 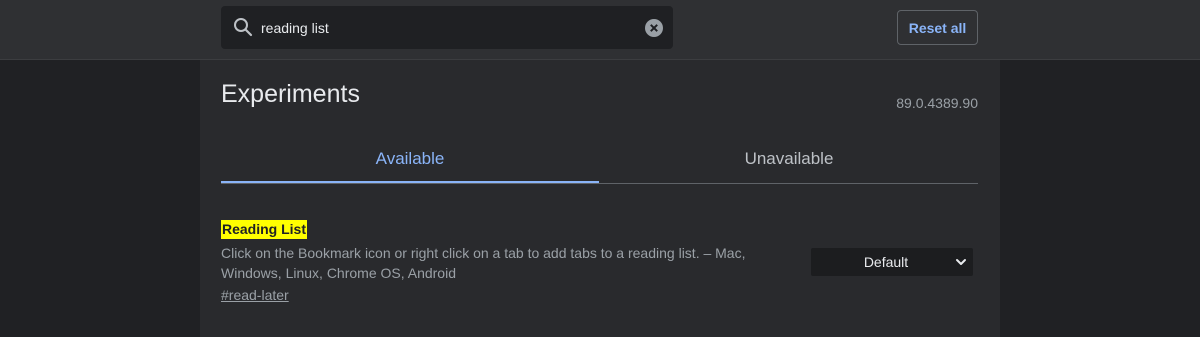 What do you see at coordinates (654, 28) in the screenshot?
I see `close-icon` at bounding box center [654, 28].